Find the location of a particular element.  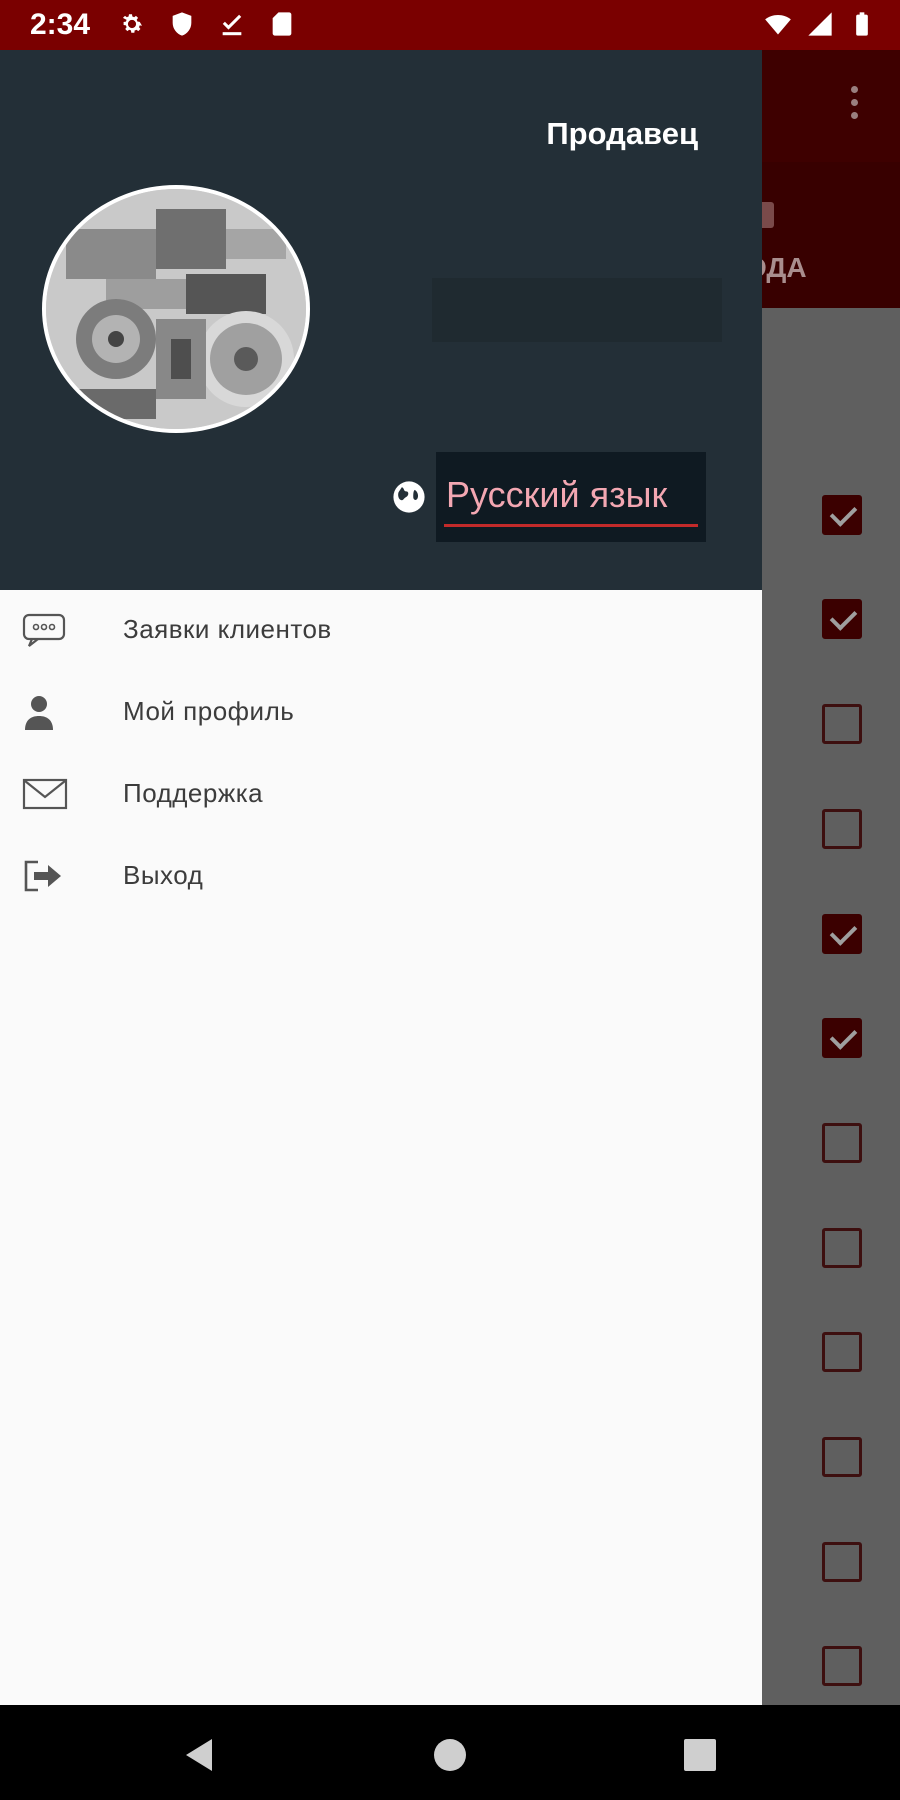

system-nav-bar is located at coordinates (450, 1752).